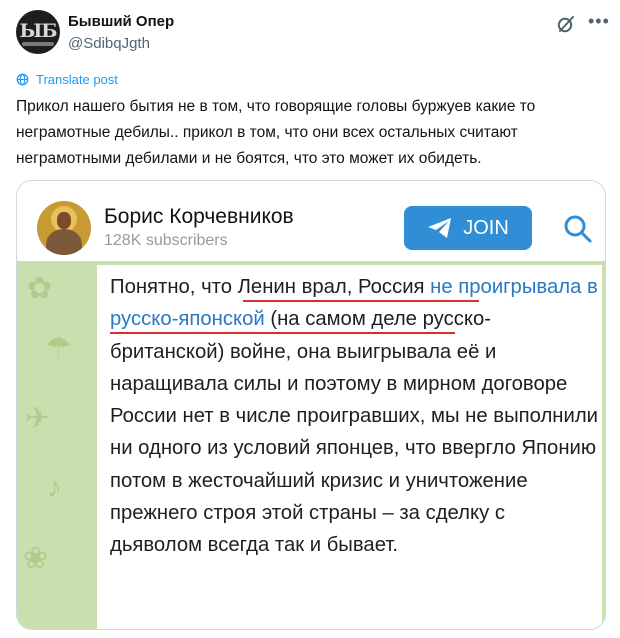 The height and width of the screenshot is (638, 620). I want to click on grok-icon, so click(566, 24).